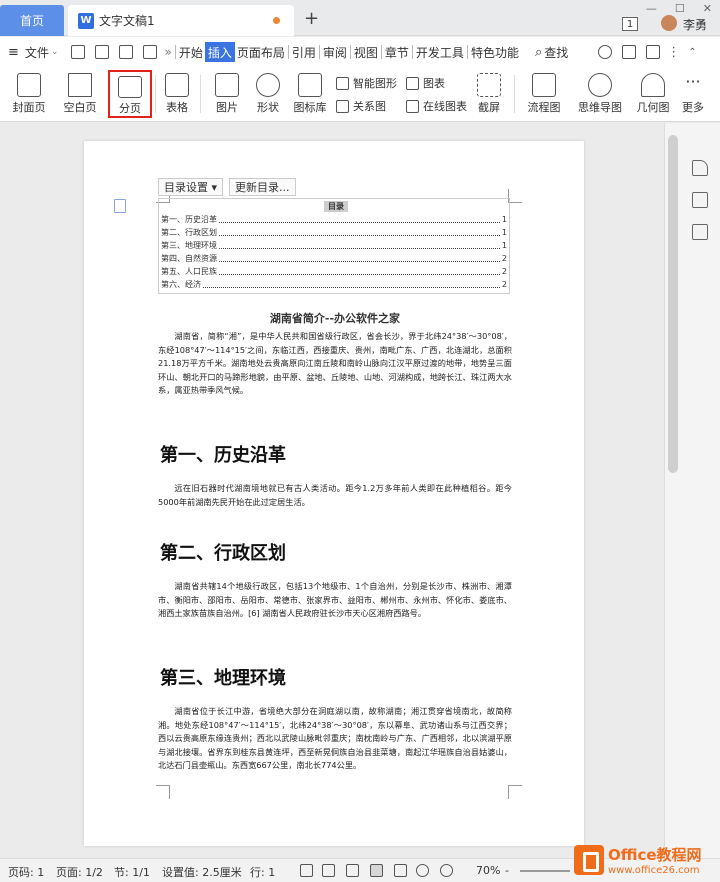  I want to click on cloud-sync-icon, so click(605, 52).